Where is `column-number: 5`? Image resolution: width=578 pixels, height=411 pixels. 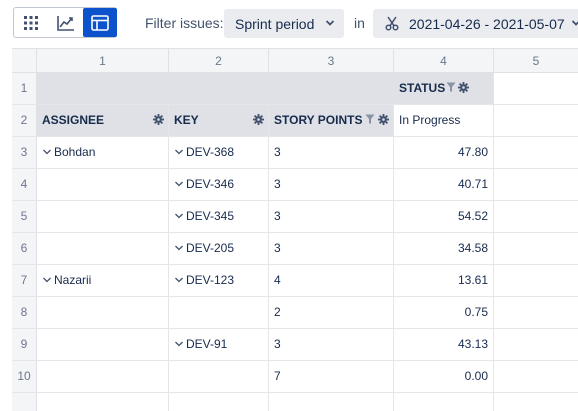 column-number: 5 is located at coordinates (536, 61).